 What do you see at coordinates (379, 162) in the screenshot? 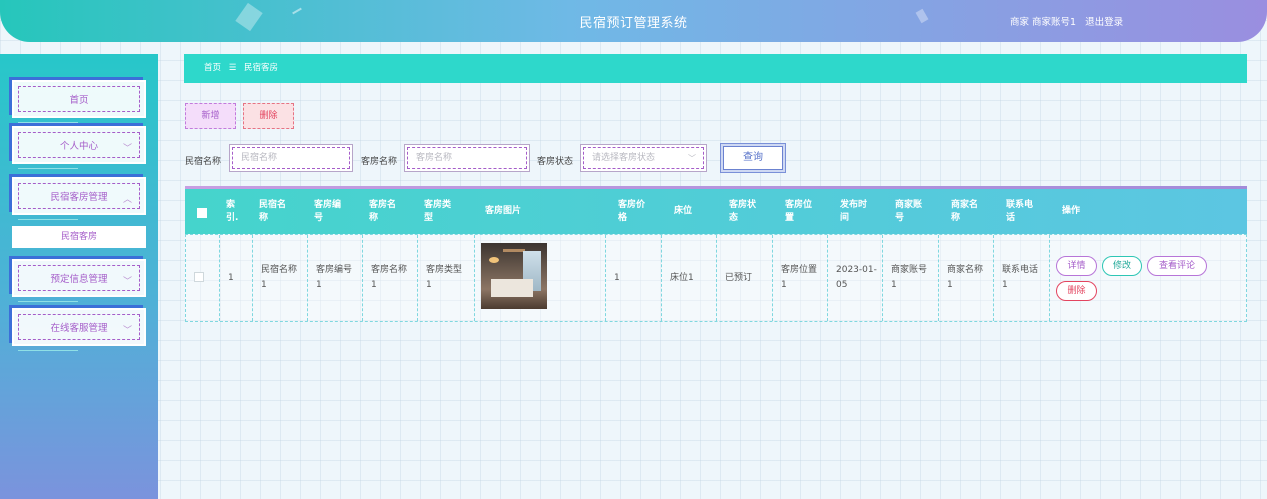
I see `room-name-label: 客房名称` at bounding box center [379, 162].